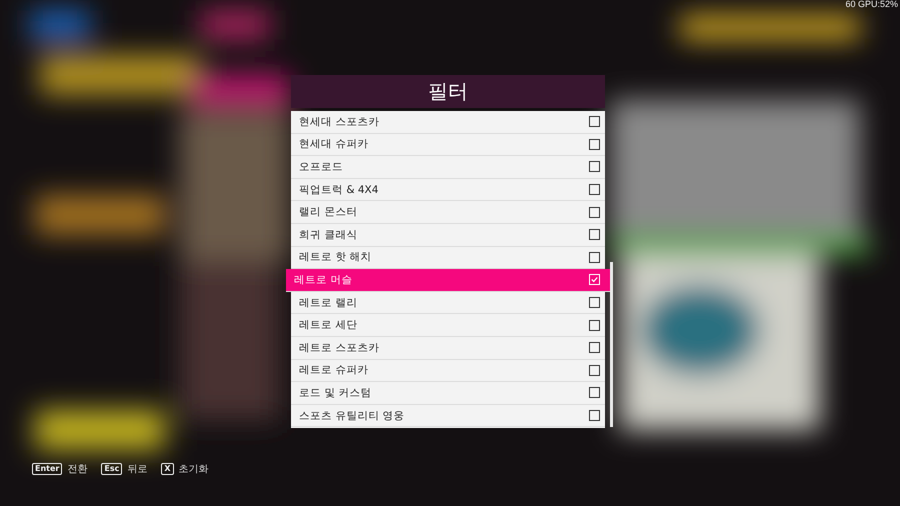 This screenshot has width=900, height=506. What do you see at coordinates (448, 122) in the screenshot?
I see `filter-option: 현세대 스포츠카` at bounding box center [448, 122].